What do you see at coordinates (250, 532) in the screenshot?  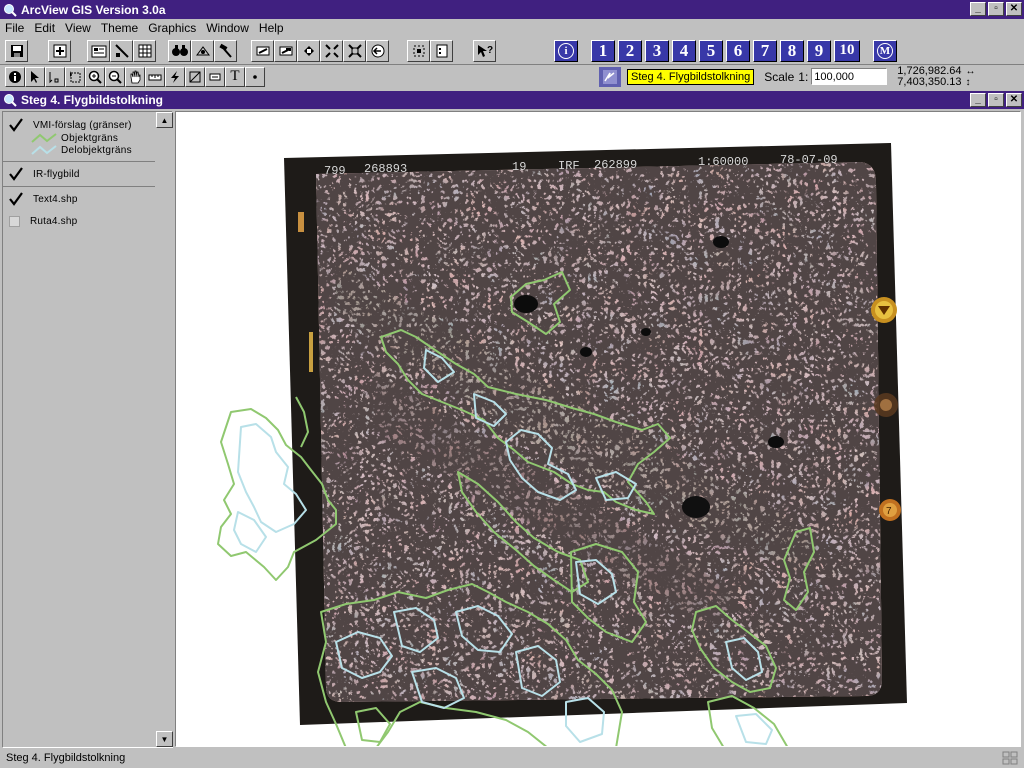 I see `delobjektgrans-polygon` at bounding box center [250, 532].